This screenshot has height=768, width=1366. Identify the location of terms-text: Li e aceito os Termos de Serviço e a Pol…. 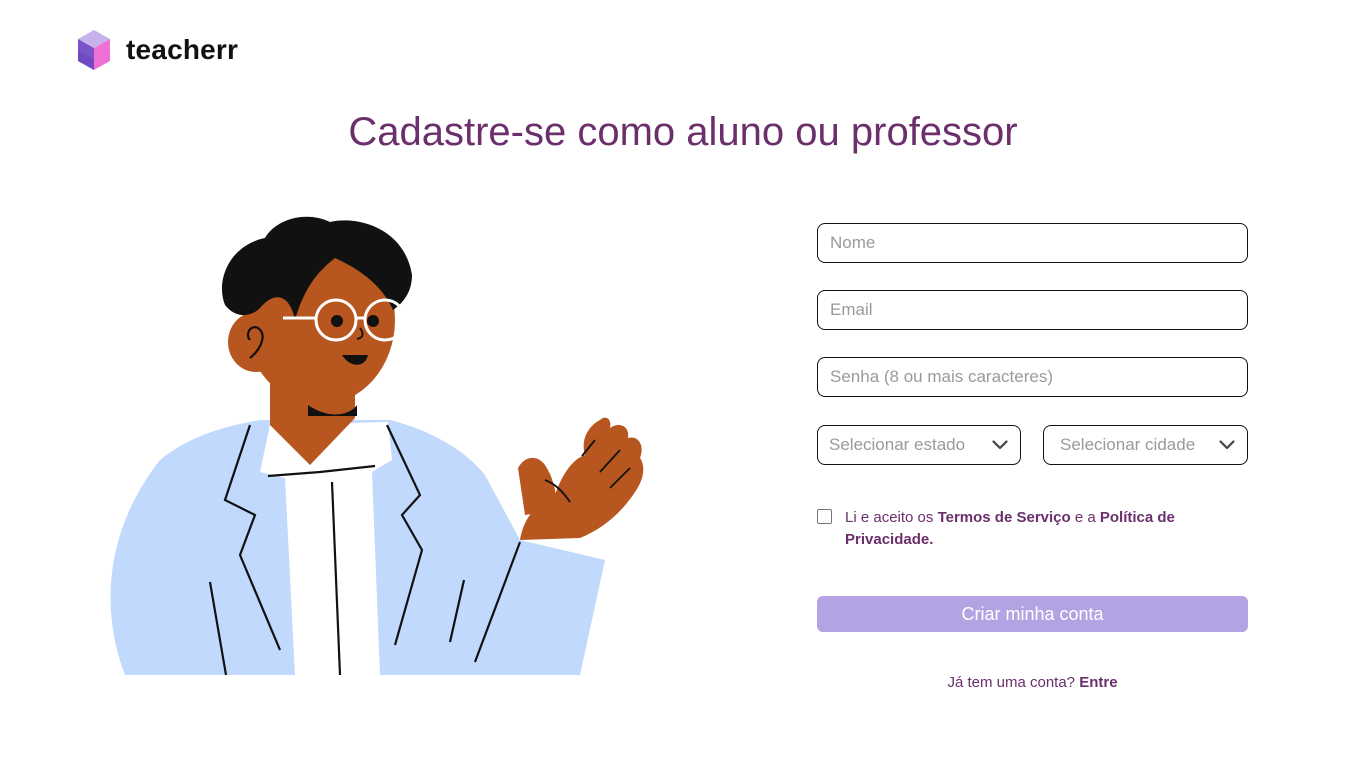
(1030, 529).